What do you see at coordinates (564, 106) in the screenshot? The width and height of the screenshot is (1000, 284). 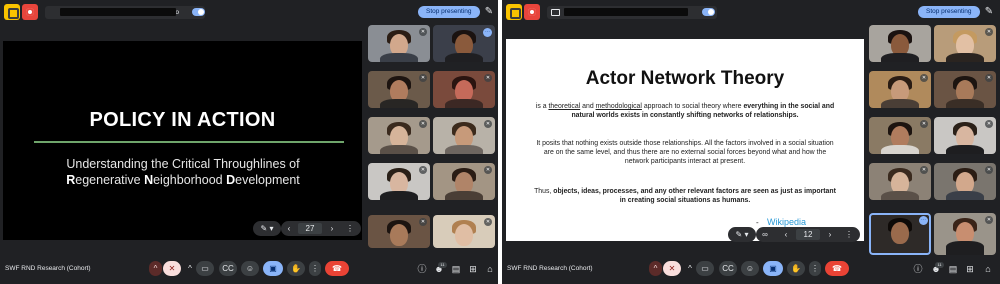 I see `link-theoretical: theoretical` at bounding box center [564, 106].